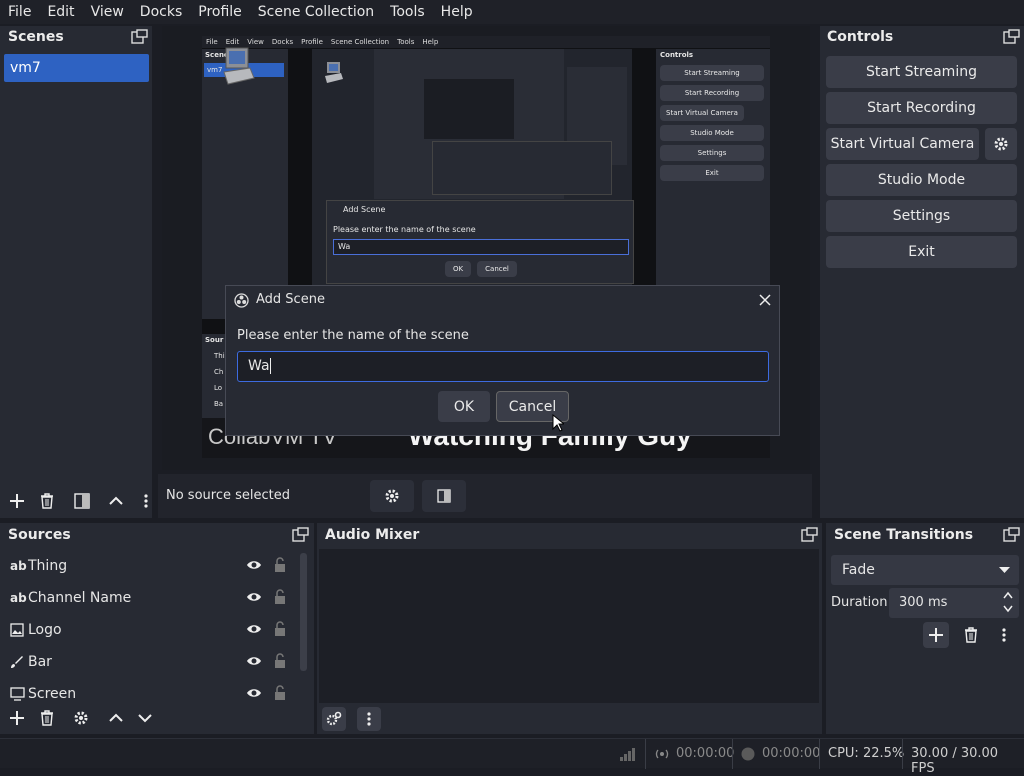  I want to click on scene-filters-button, so click(82, 501).